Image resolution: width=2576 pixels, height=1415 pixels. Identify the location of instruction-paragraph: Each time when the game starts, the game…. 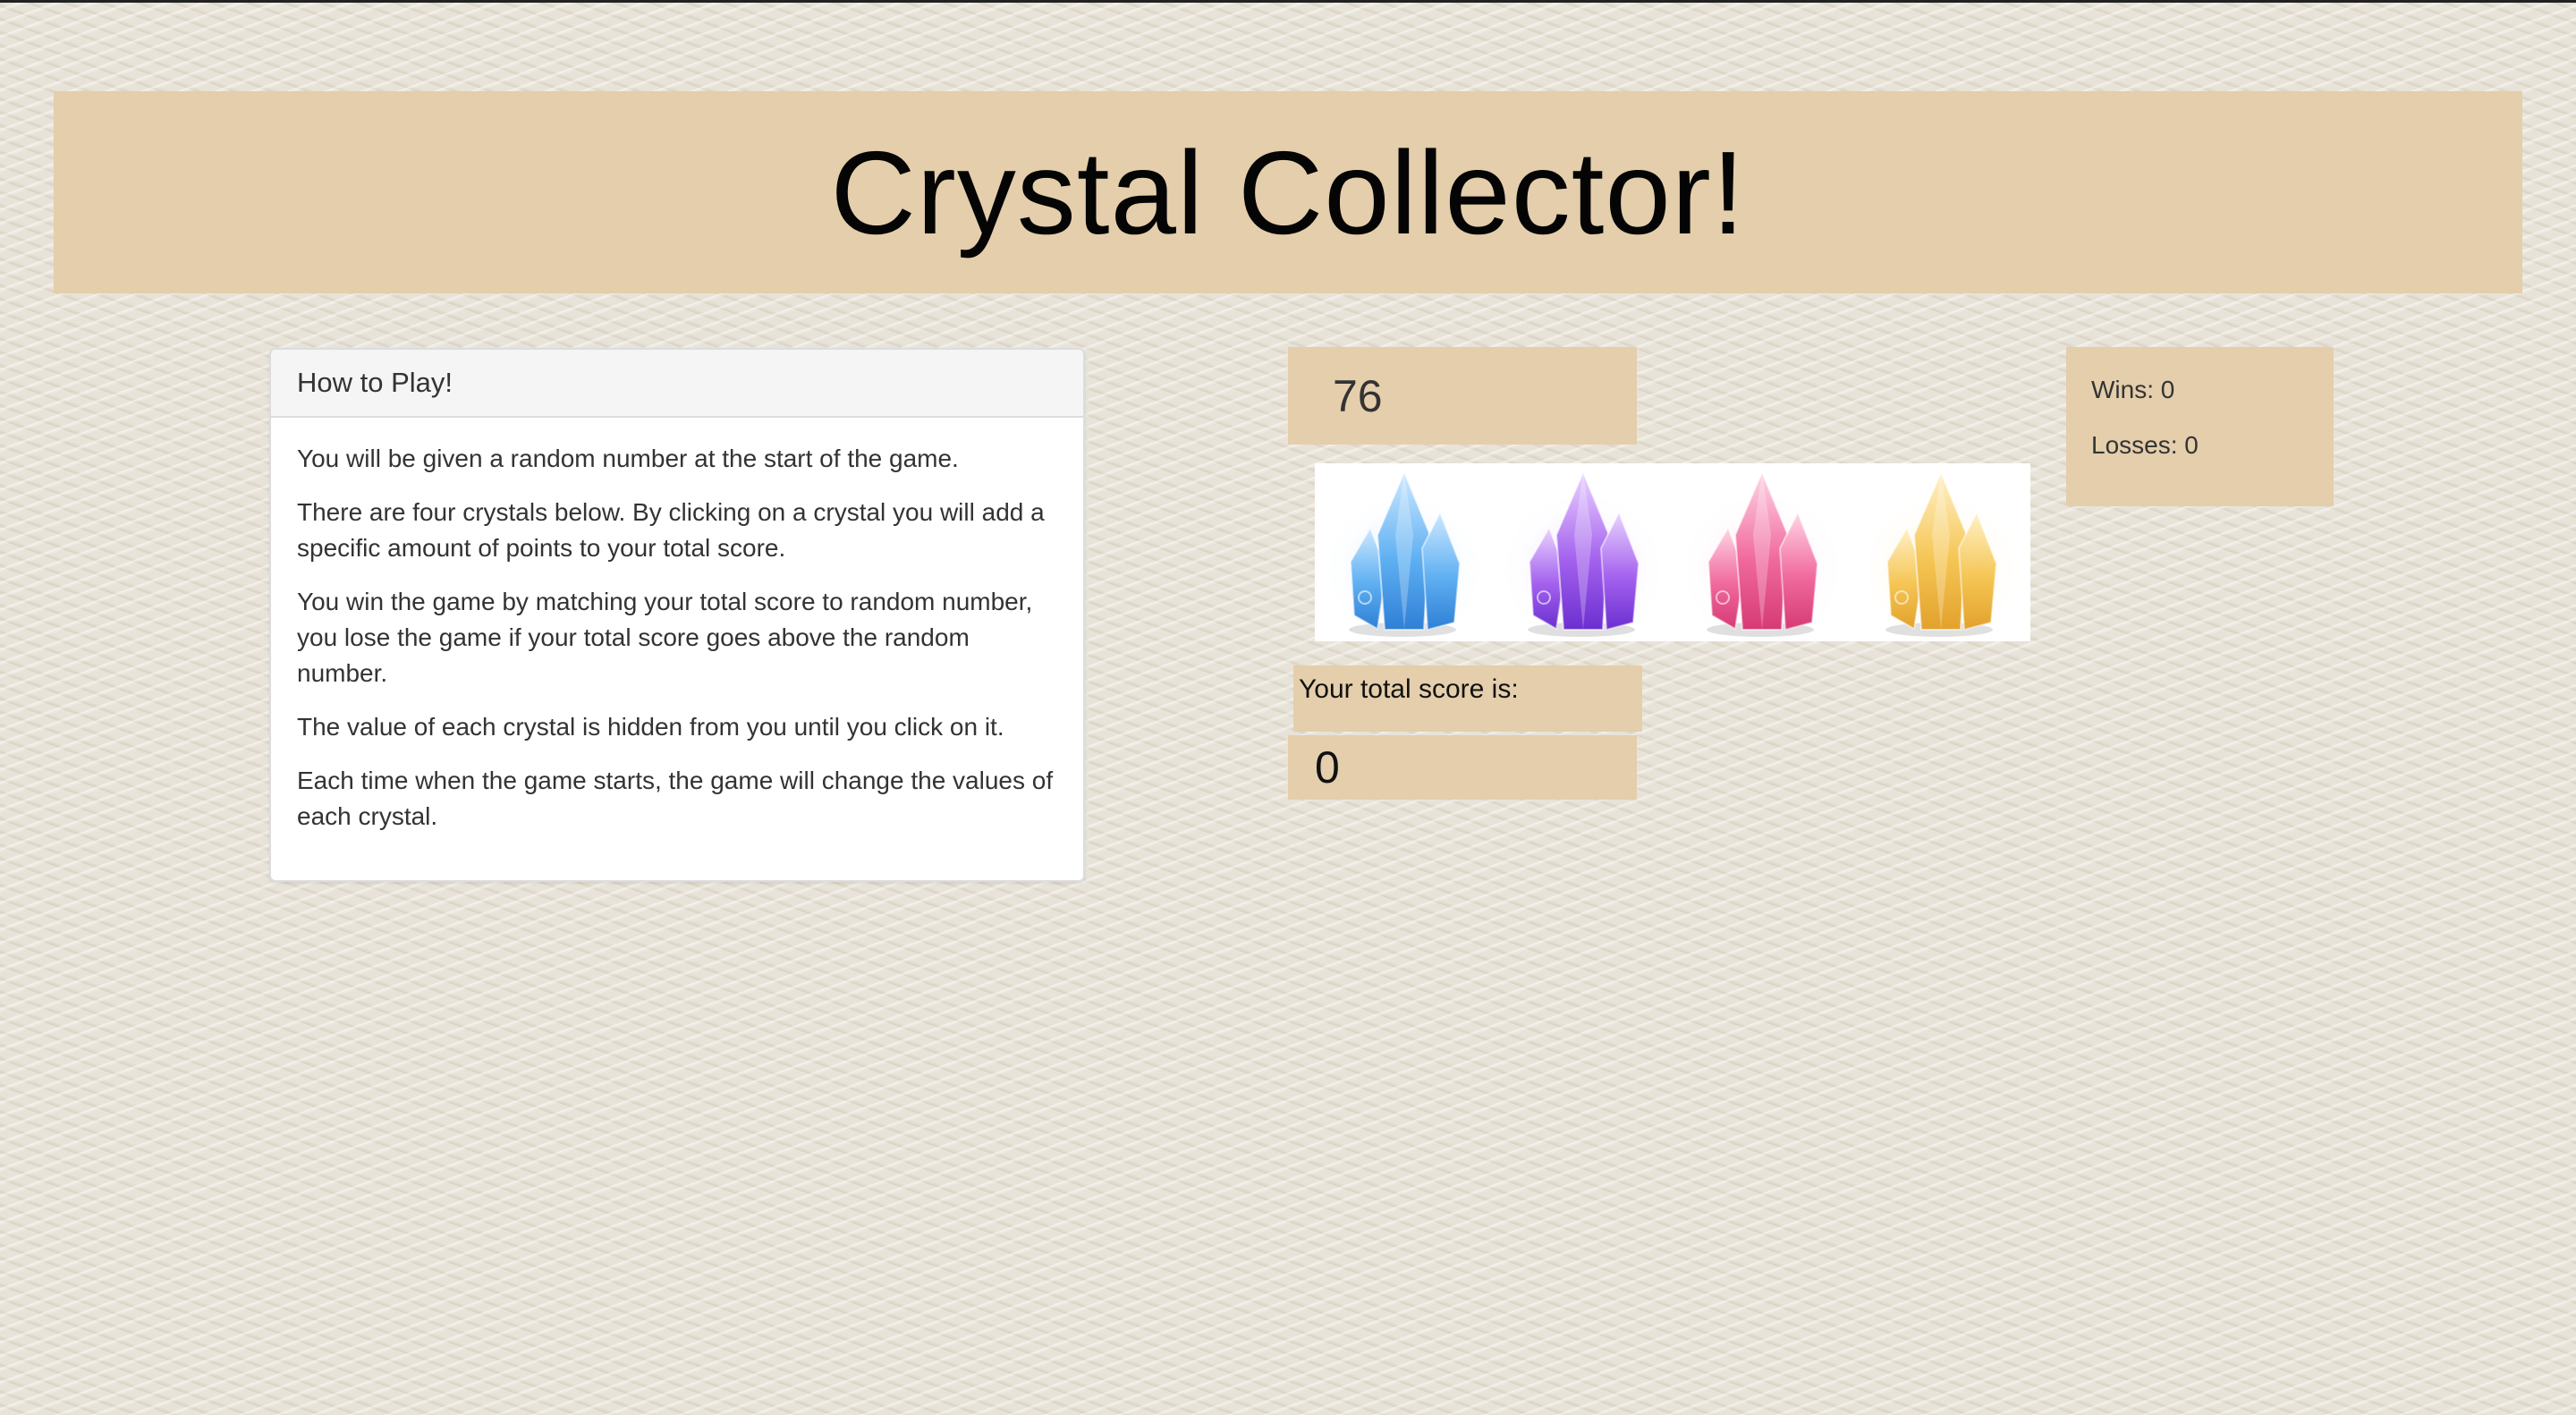
(675, 799).